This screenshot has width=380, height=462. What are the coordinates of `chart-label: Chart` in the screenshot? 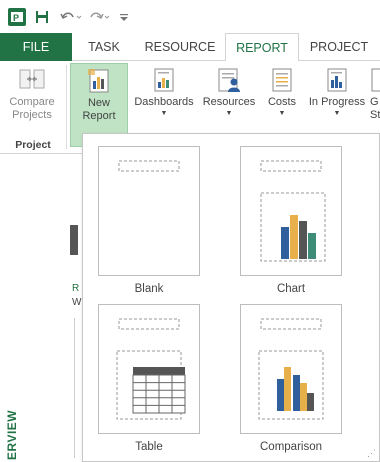 It's located at (291, 289).